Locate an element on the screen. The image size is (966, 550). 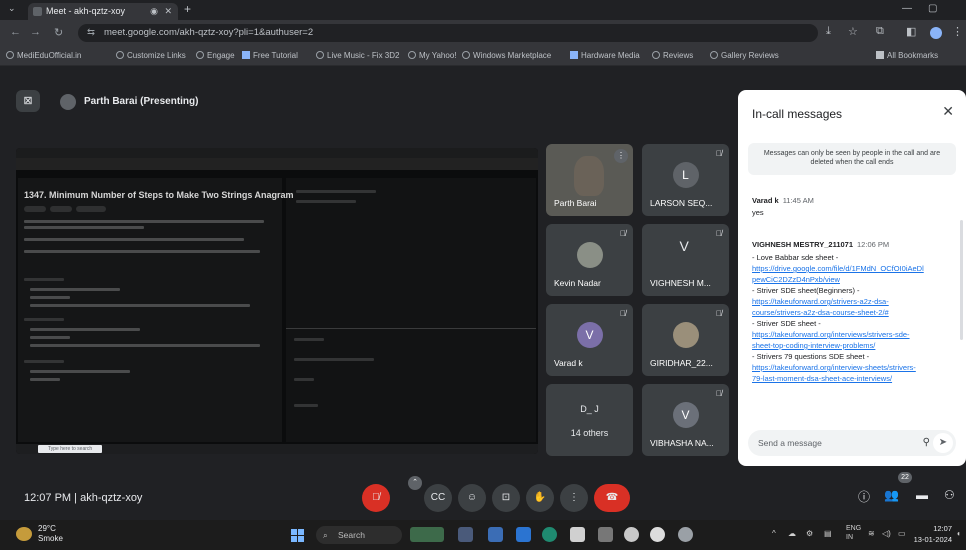
participant-video is located at coordinates (589, 176).